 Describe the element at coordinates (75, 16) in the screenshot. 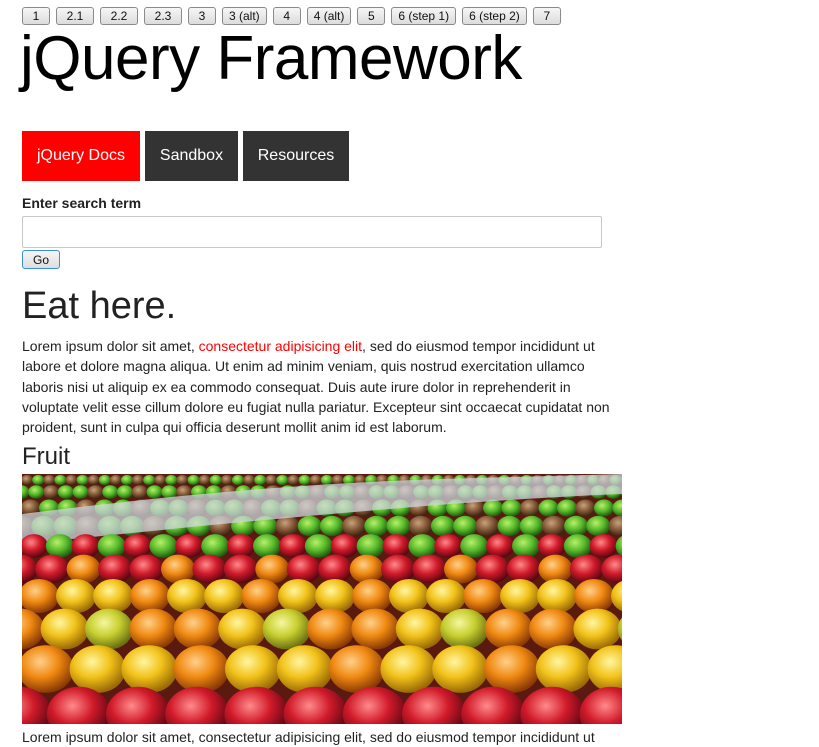

I see `step-button-2-1: 2.1` at that location.